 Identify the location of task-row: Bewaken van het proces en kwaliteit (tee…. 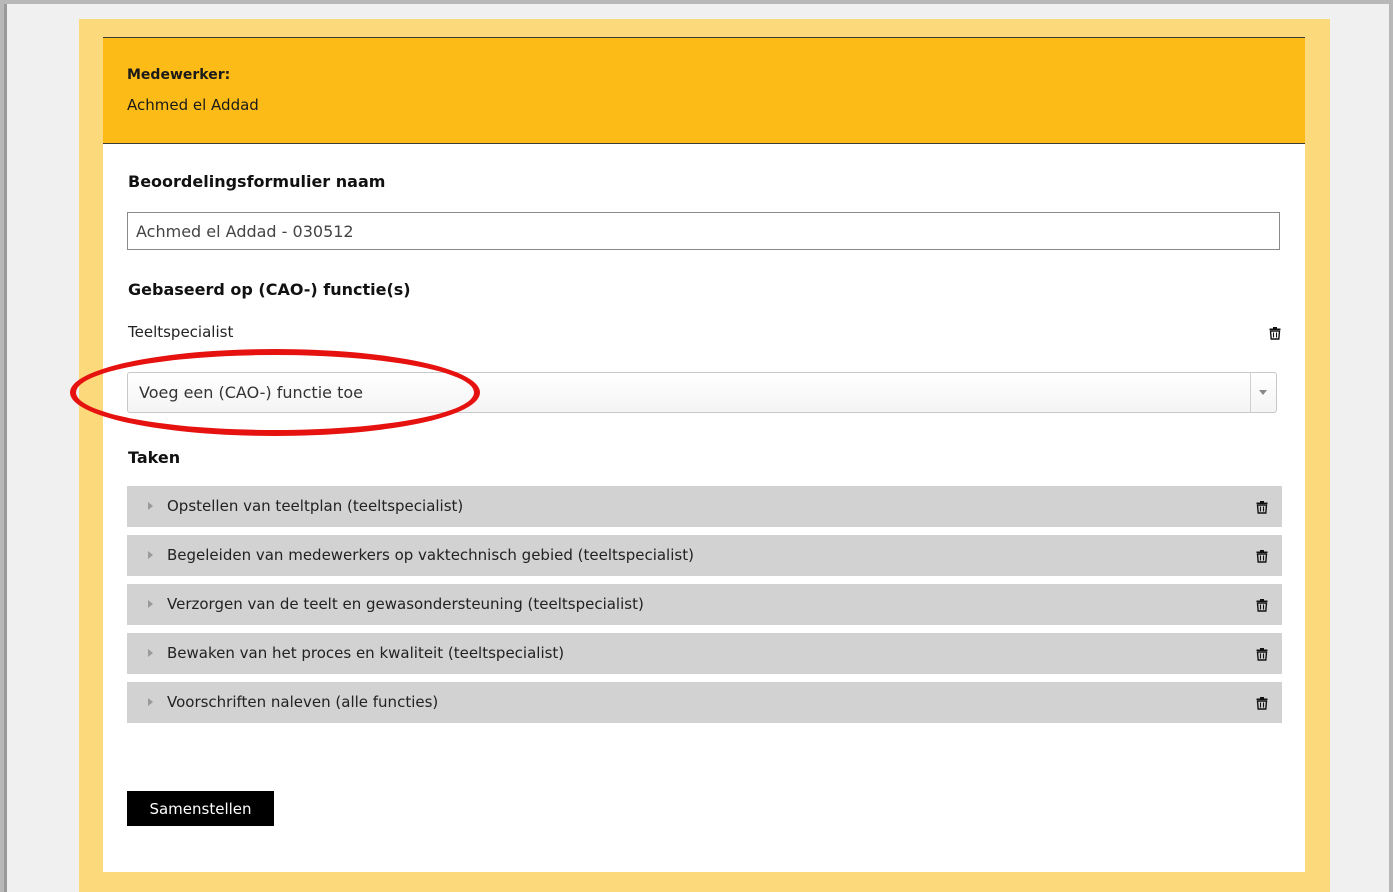
(704, 653).